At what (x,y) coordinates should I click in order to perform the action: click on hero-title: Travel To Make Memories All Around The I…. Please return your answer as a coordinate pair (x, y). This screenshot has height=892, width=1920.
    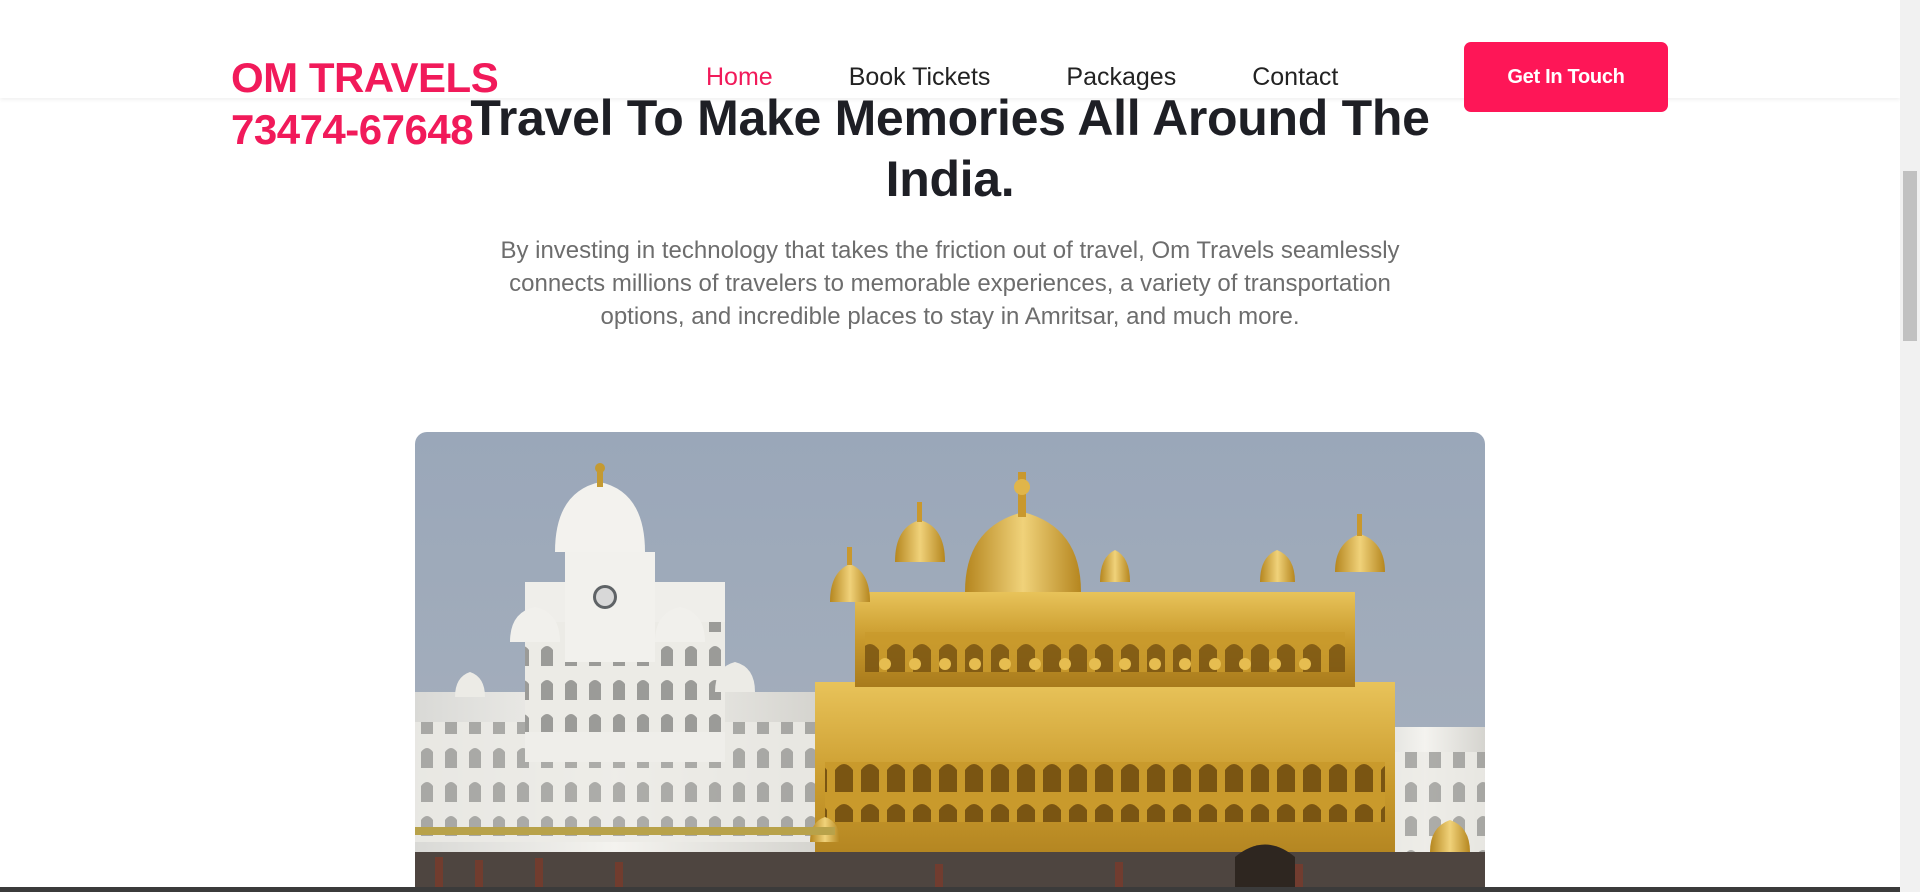
    Looking at the image, I should click on (950, 148).